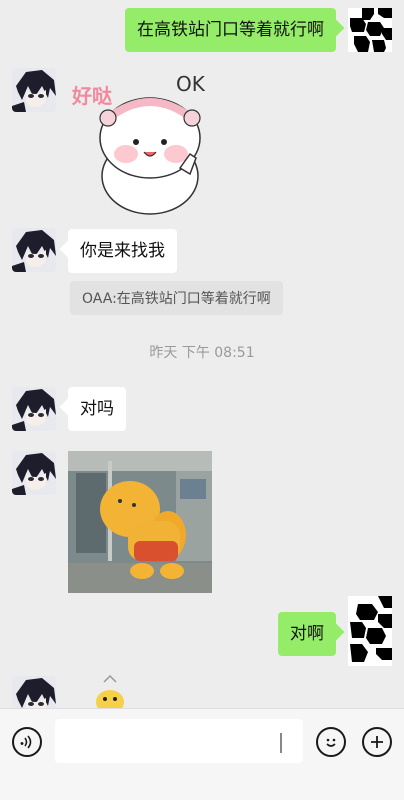  I want to click on message-input, so click(179, 741).